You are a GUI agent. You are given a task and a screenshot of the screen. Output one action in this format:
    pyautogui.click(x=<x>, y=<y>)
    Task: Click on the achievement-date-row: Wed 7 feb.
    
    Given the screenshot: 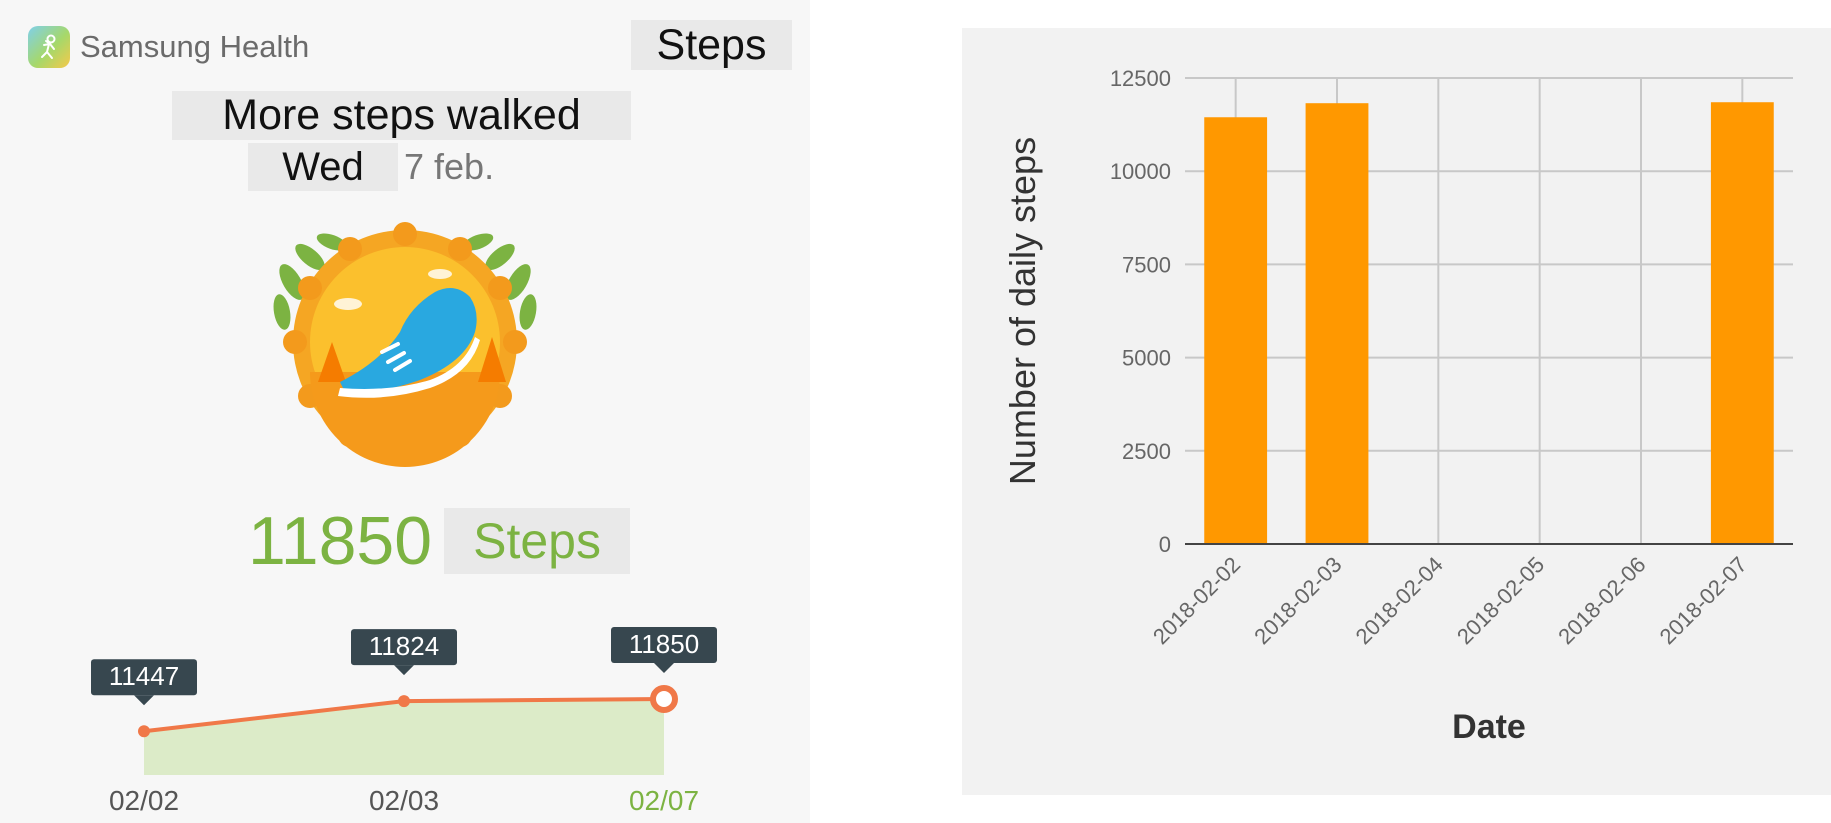 What is the action you would take?
    pyautogui.click(x=371, y=167)
    